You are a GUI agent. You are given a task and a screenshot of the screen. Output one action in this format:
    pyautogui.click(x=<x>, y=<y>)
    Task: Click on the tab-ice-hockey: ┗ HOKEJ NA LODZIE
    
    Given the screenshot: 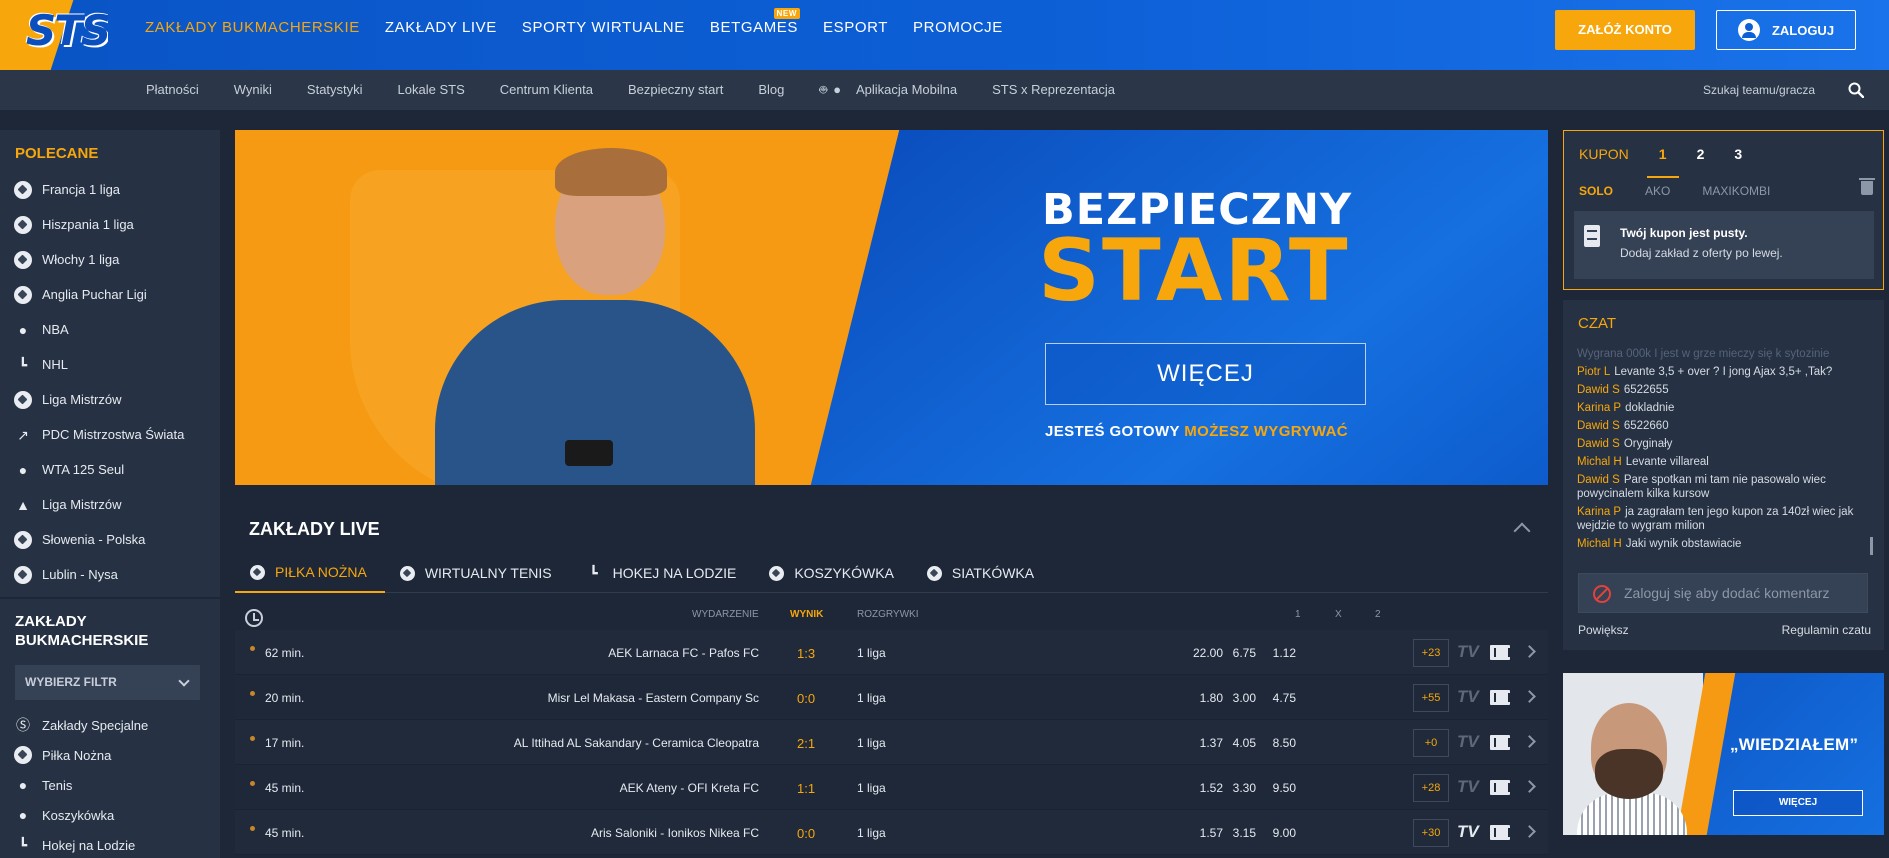 What is the action you would take?
    pyautogui.click(x=662, y=573)
    